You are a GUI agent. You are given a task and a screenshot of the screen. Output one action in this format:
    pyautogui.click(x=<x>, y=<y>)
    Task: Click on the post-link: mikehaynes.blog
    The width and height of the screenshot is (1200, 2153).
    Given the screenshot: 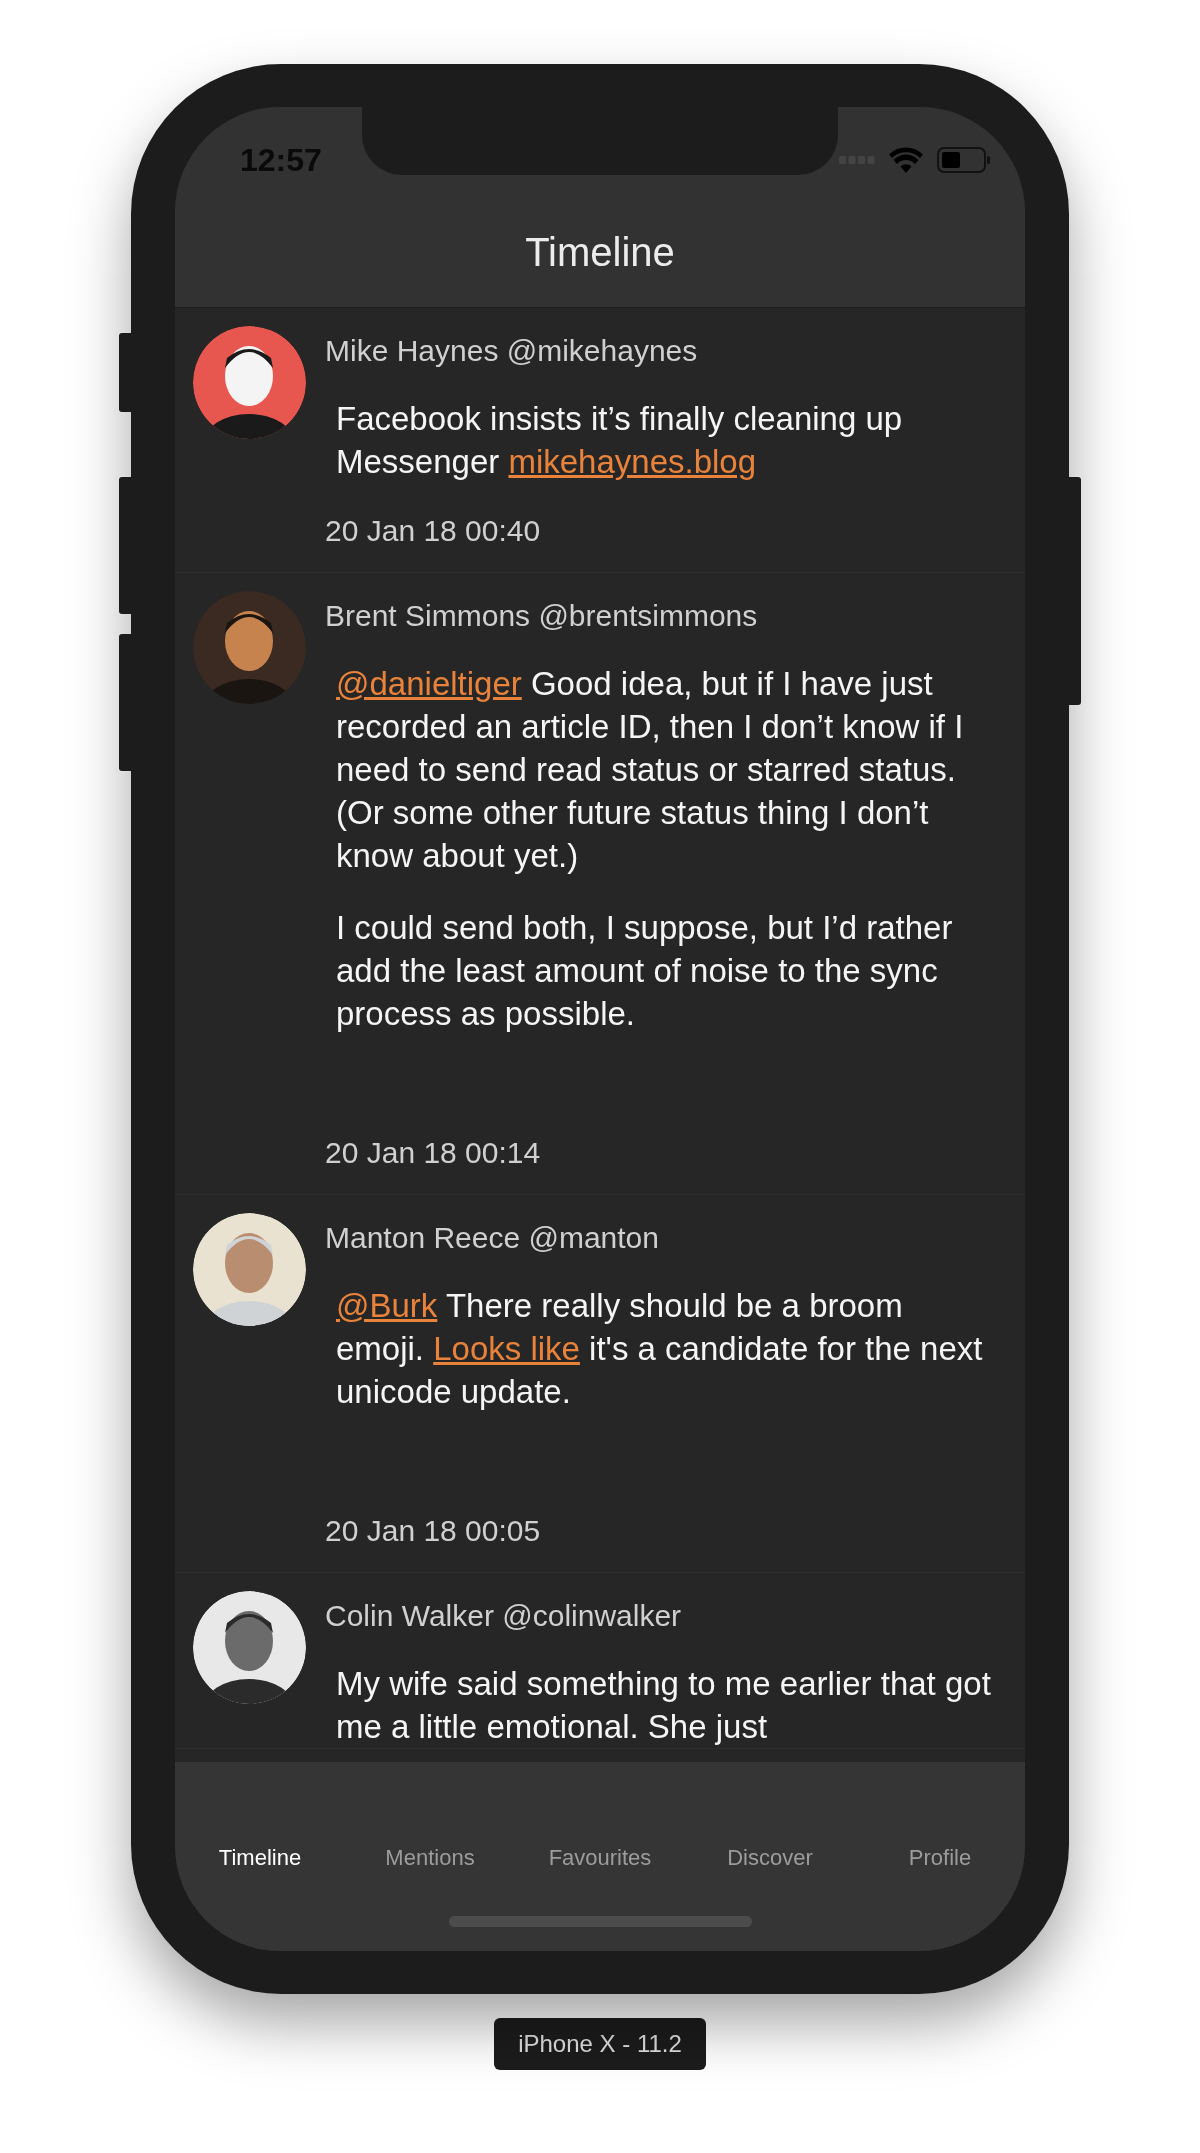 What is the action you would take?
    pyautogui.click(x=632, y=461)
    